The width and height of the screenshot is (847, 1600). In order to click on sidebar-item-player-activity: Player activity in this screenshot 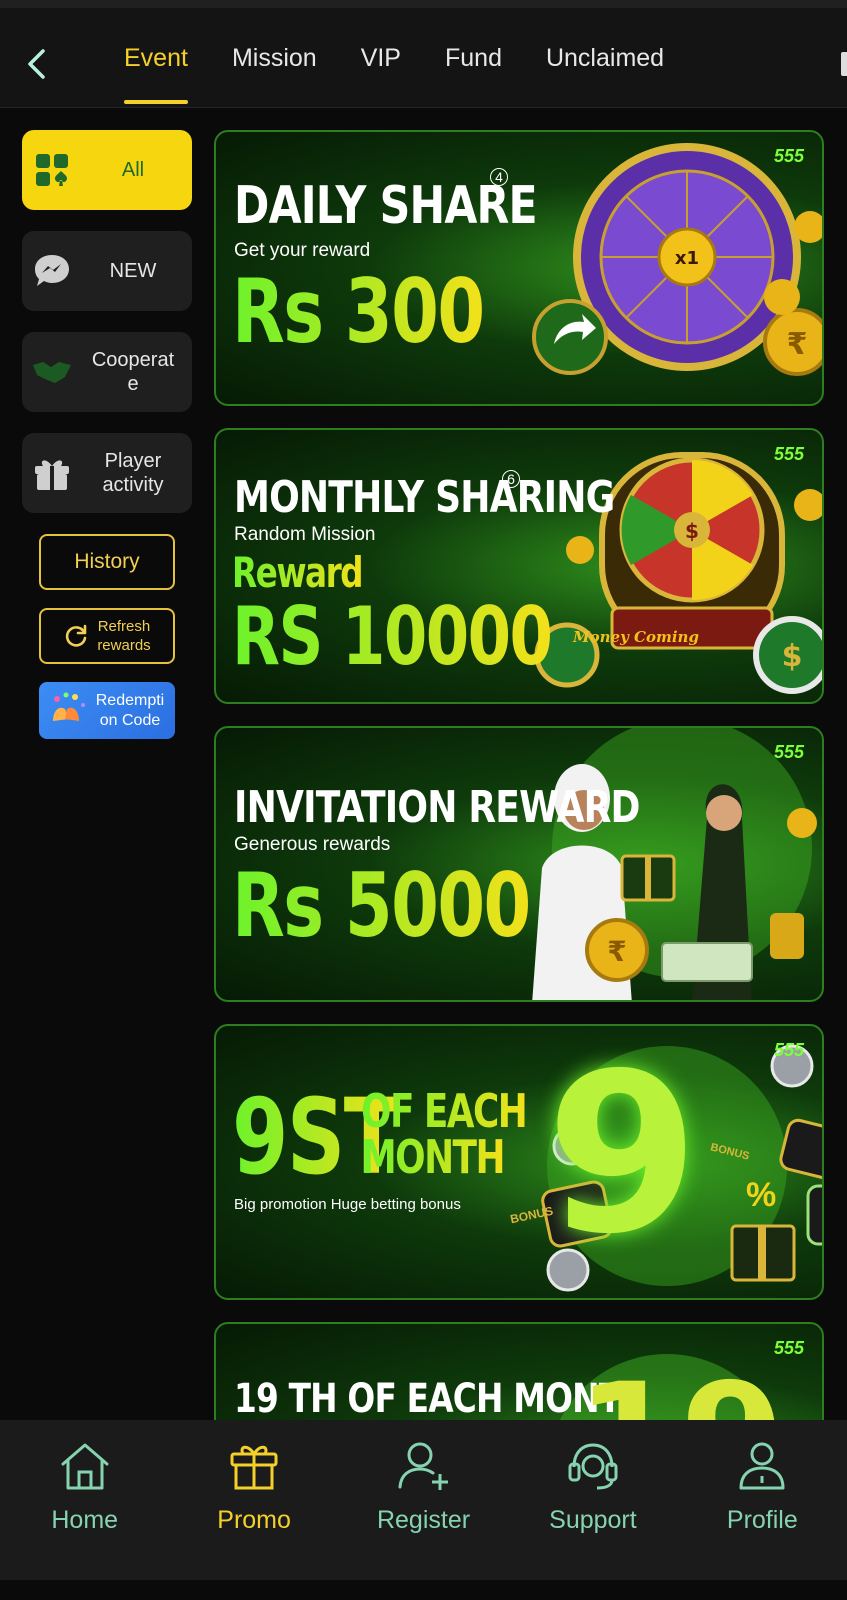, I will do `click(107, 473)`.